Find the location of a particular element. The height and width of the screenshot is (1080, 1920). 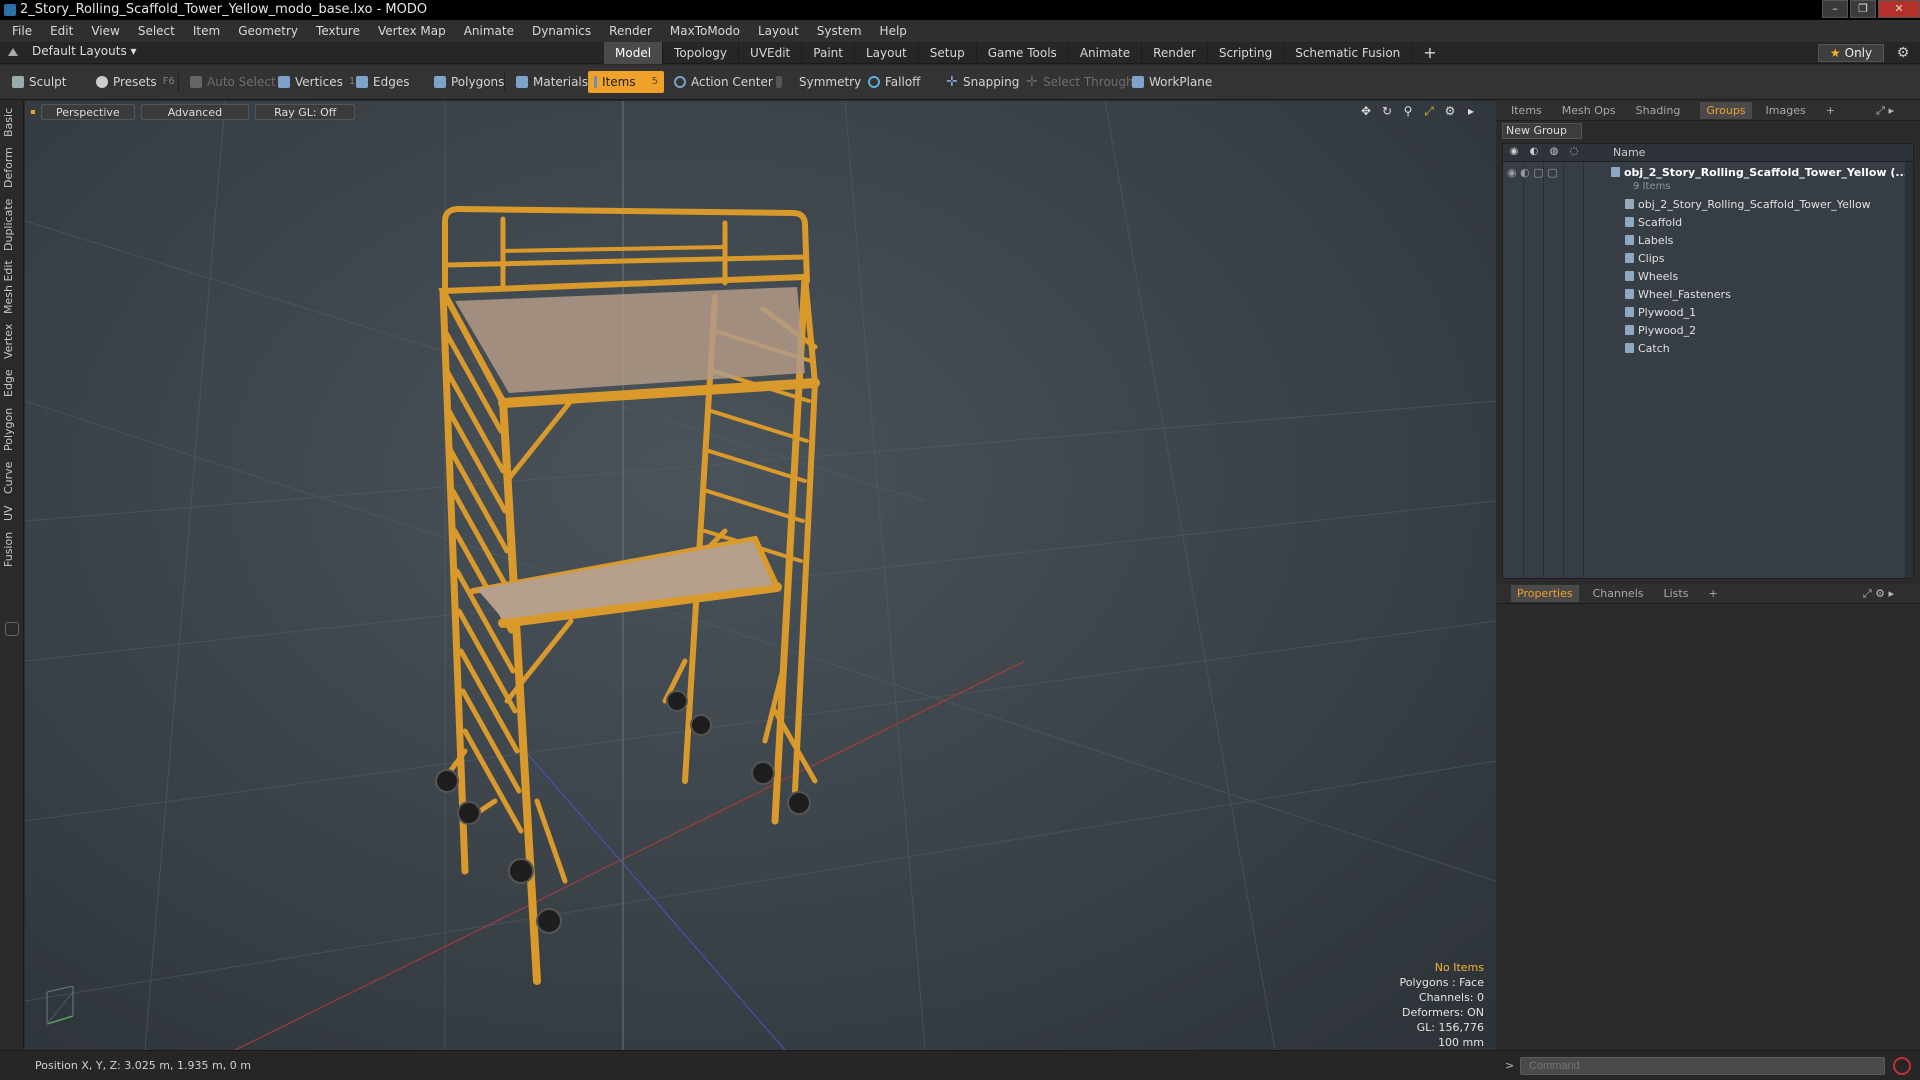

raygl-button: Ray GL: Off is located at coordinates (305, 112).